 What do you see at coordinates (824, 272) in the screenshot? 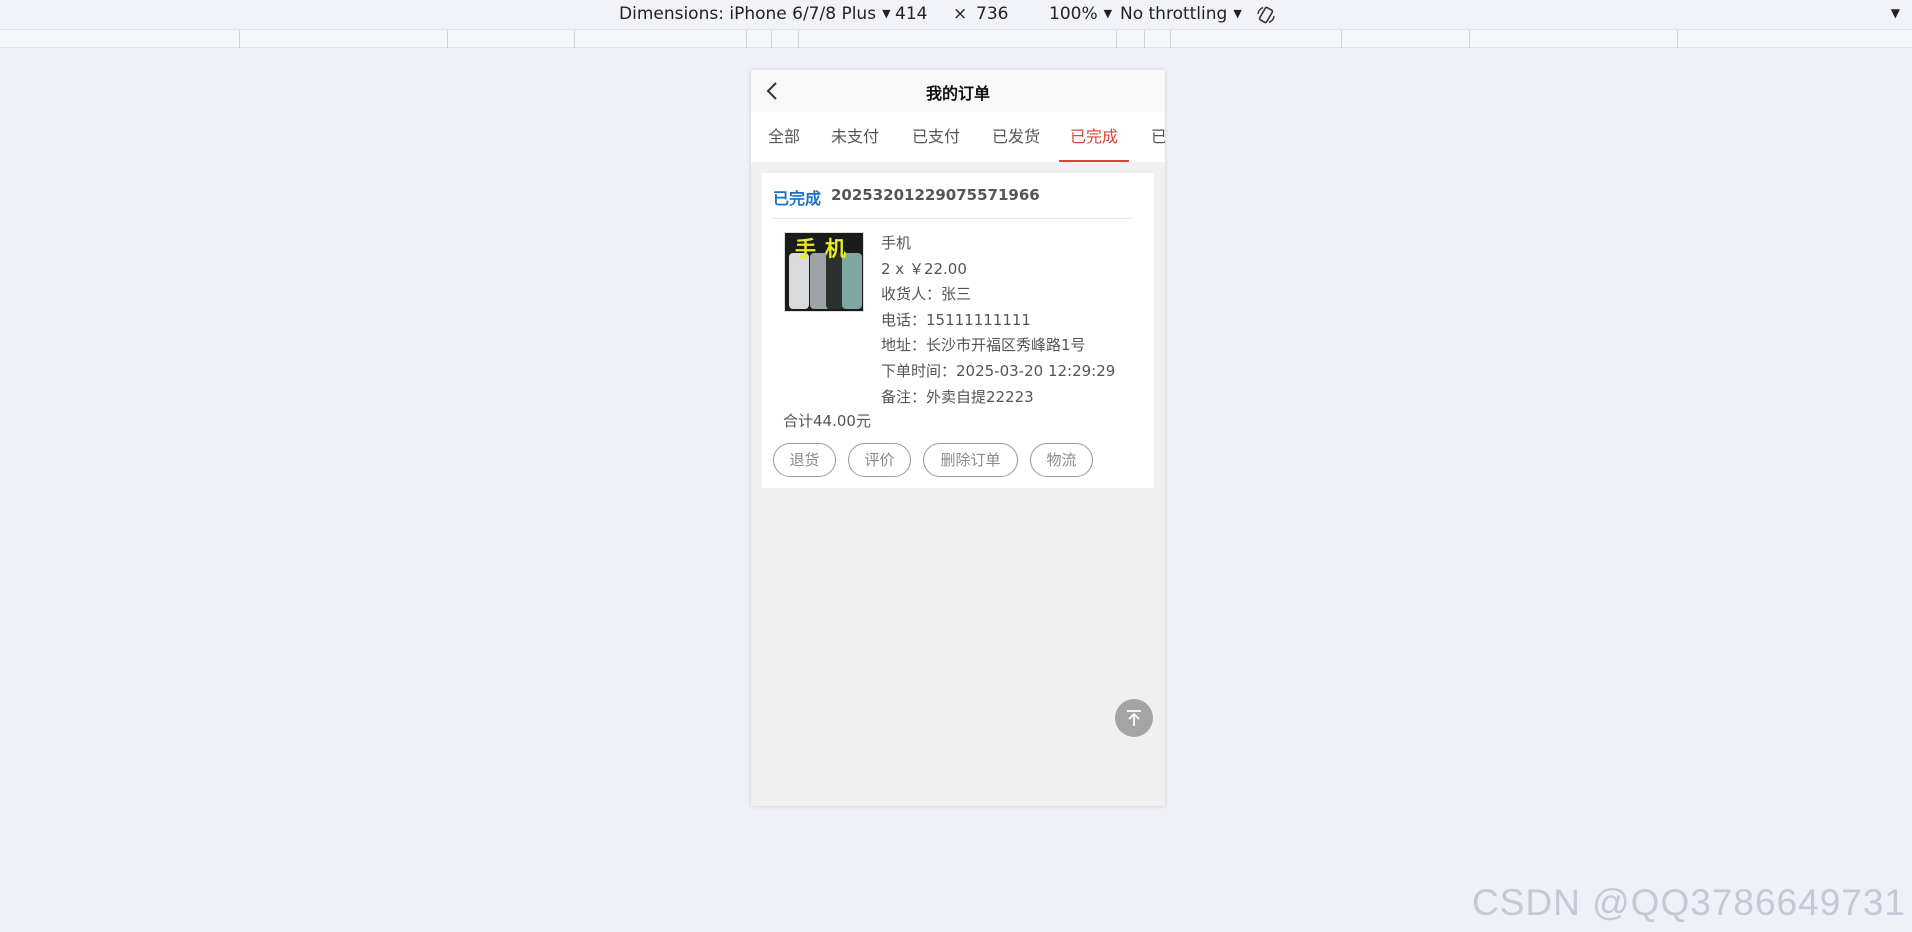
I see `product-image: 手机` at bounding box center [824, 272].